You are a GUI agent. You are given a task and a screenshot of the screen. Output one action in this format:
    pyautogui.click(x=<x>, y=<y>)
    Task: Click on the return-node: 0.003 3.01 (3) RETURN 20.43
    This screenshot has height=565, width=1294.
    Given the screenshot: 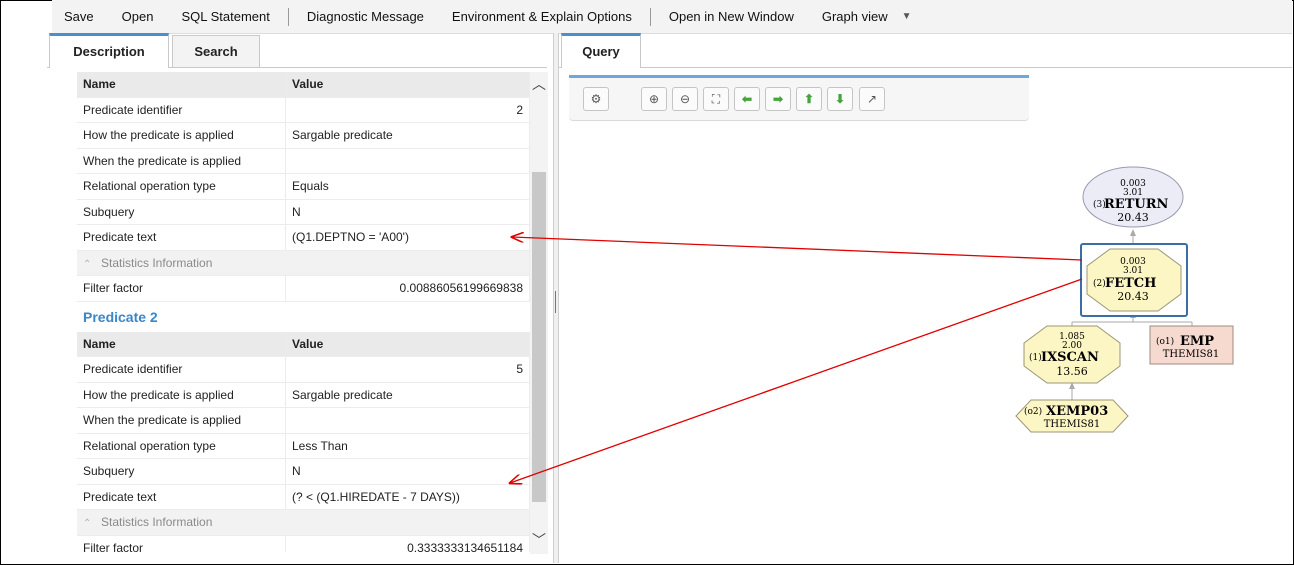 What is the action you would take?
    pyautogui.click(x=1133, y=197)
    